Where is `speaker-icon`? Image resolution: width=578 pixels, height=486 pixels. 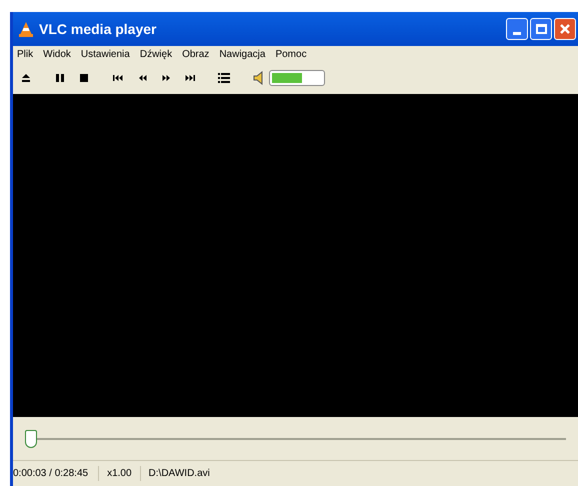
speaker-icon is located at coordinates (259, 78).